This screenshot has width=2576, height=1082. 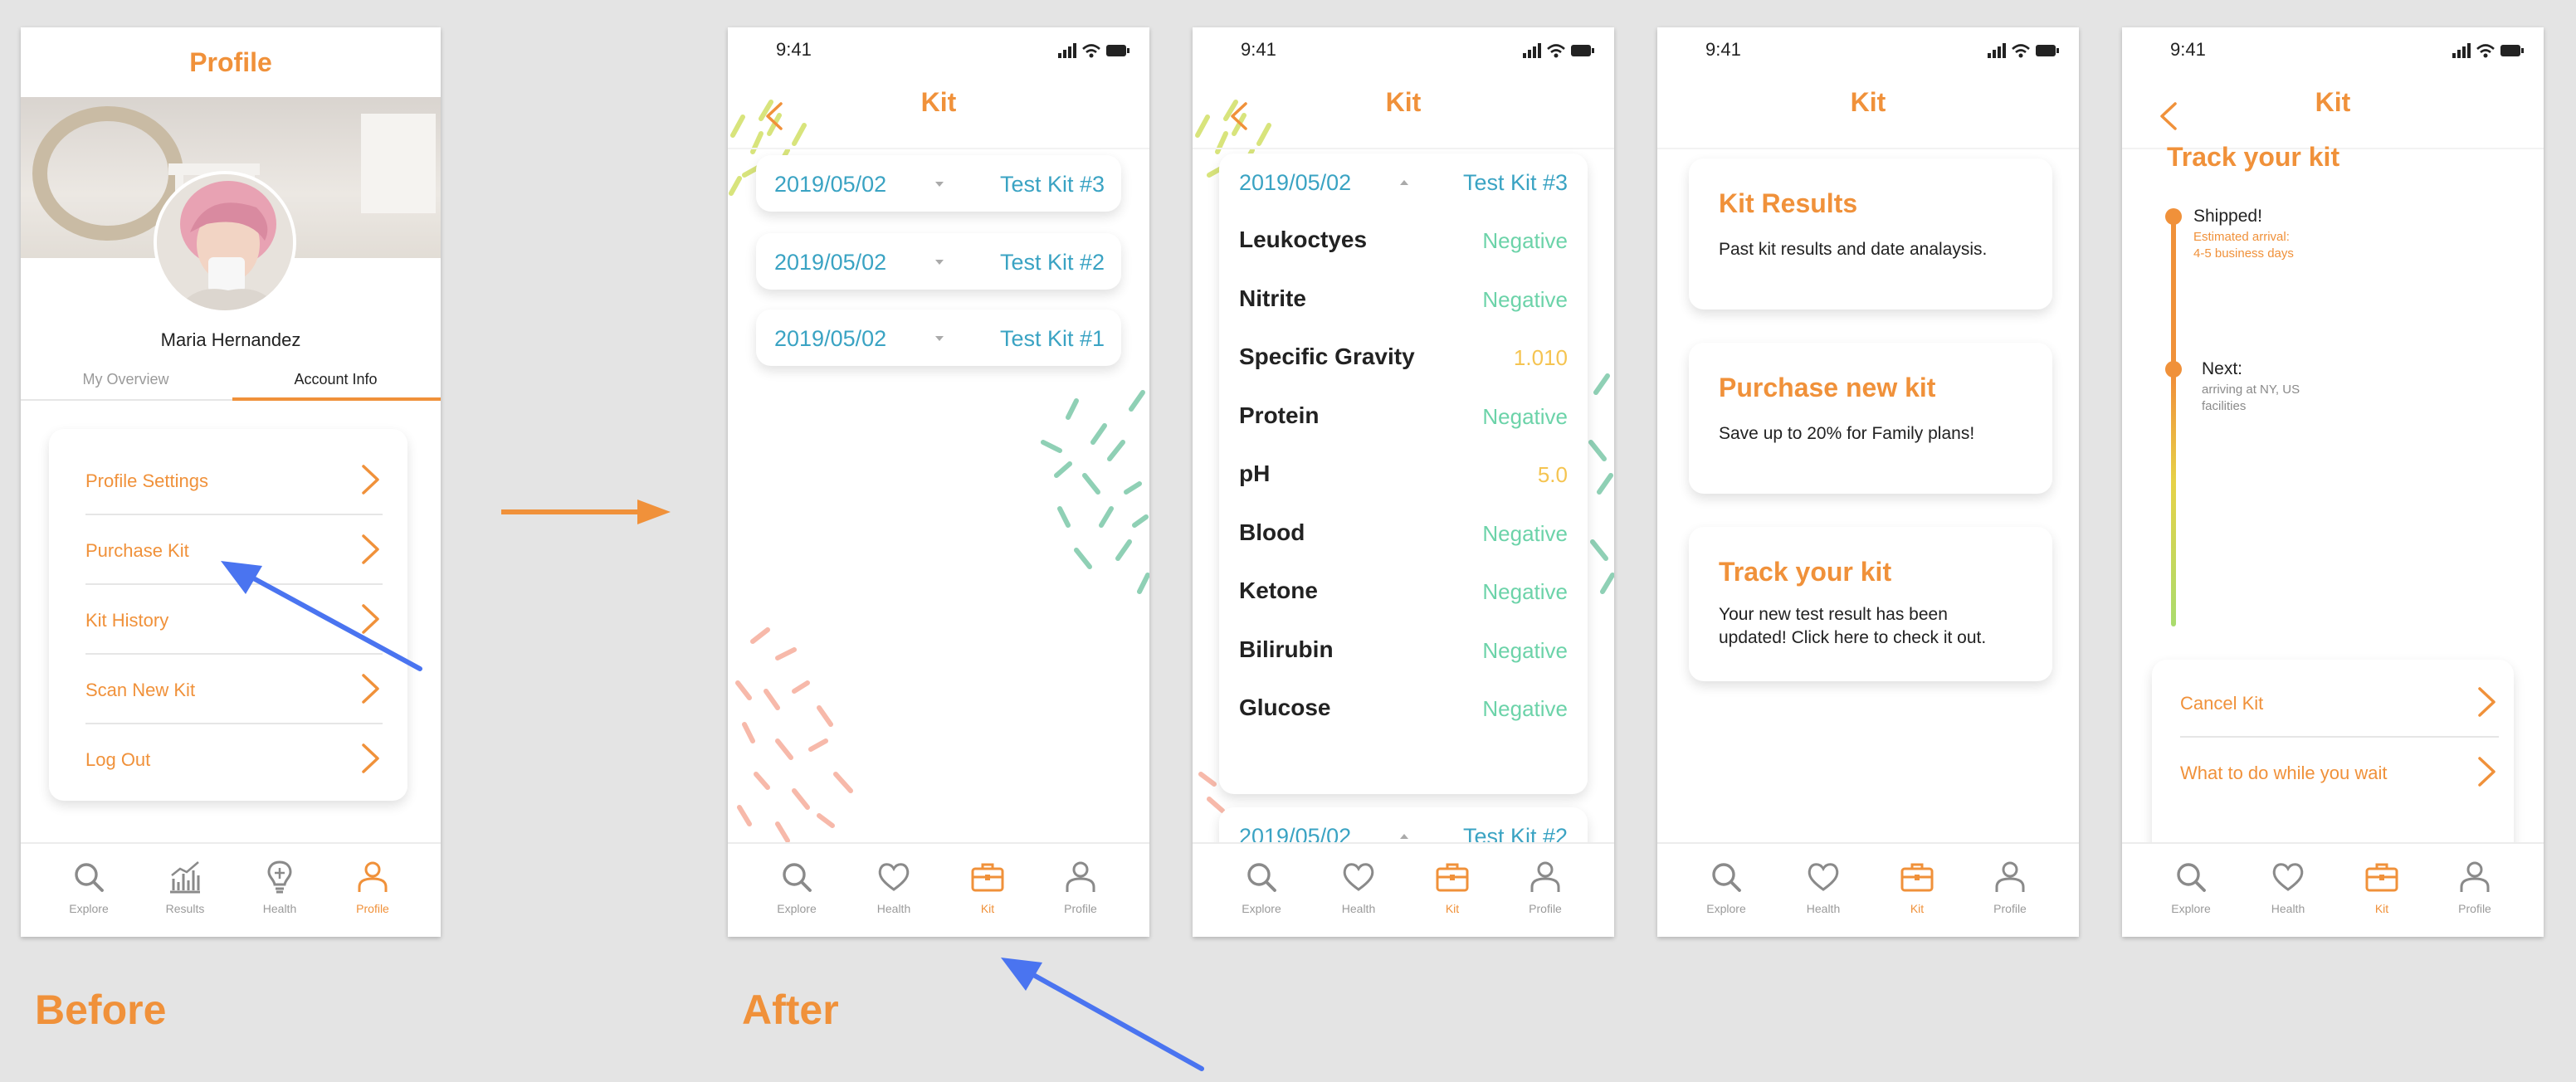 I want to click on result-name: Leukoctyes, so click(x=1304, y=239).